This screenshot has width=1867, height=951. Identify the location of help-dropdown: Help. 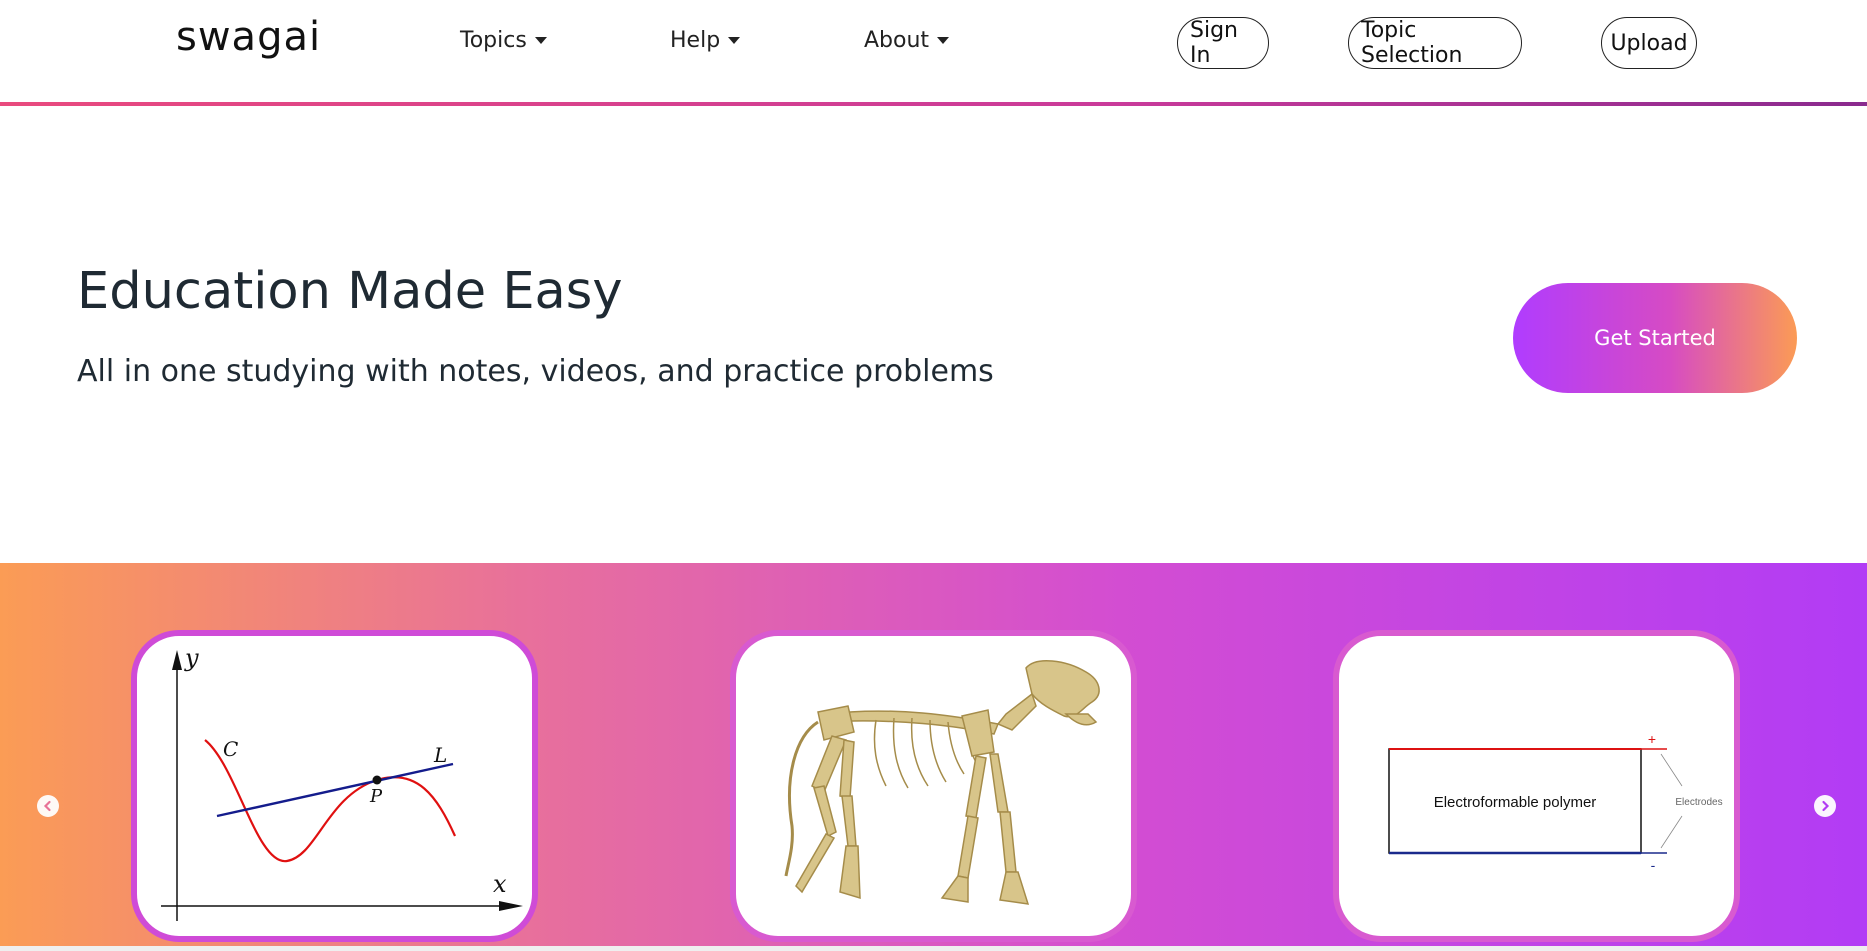
(705, 40).